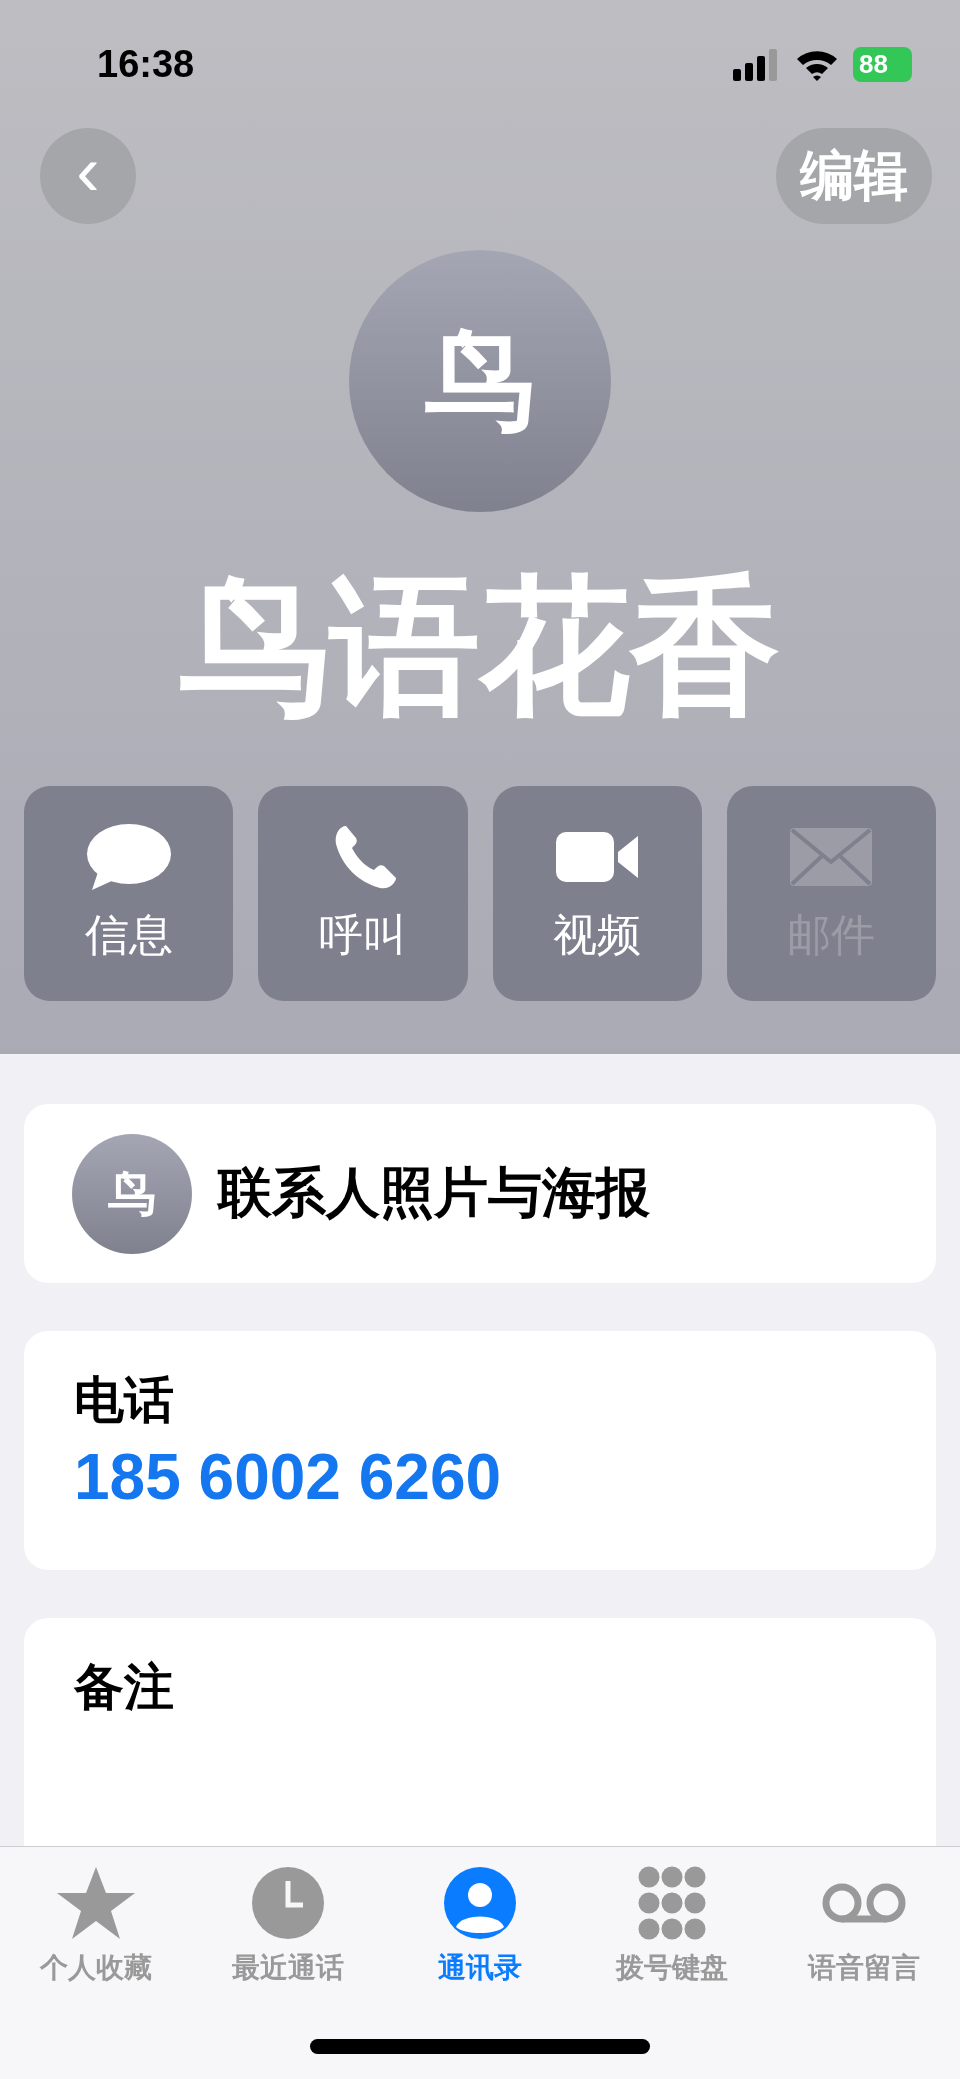 The height and width of the screenshot is (2079, 960). I want to click on poster-label: 联系人照片与海报, so click(434, 1193).